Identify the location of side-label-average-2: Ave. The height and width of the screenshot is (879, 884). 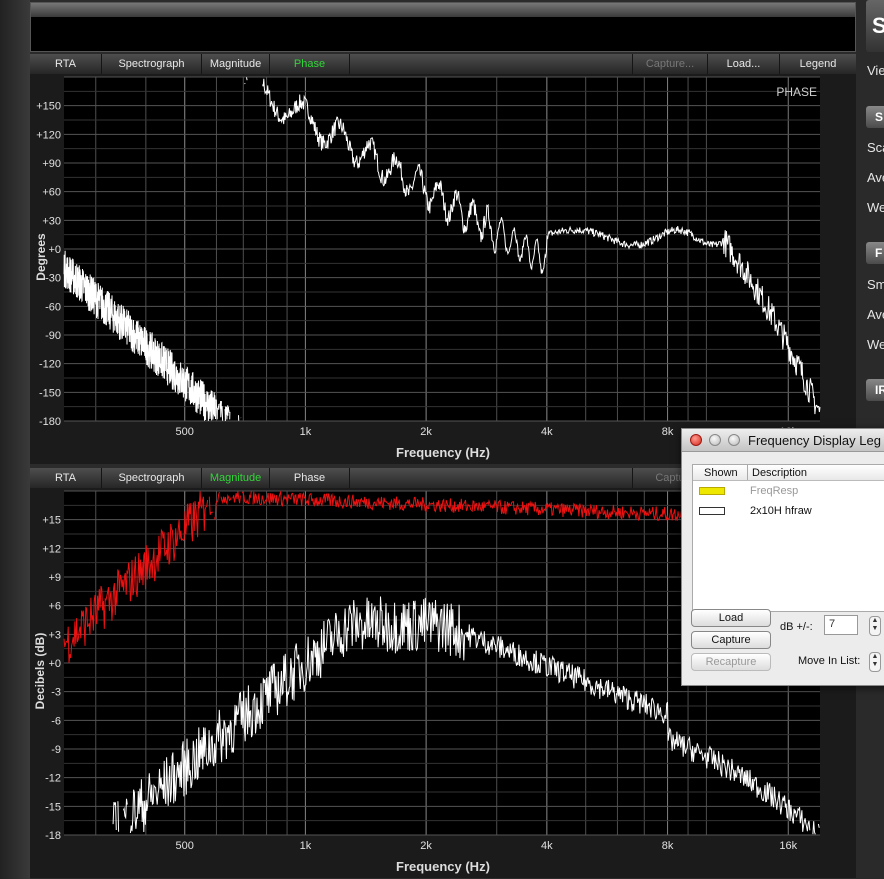
(875, 314).